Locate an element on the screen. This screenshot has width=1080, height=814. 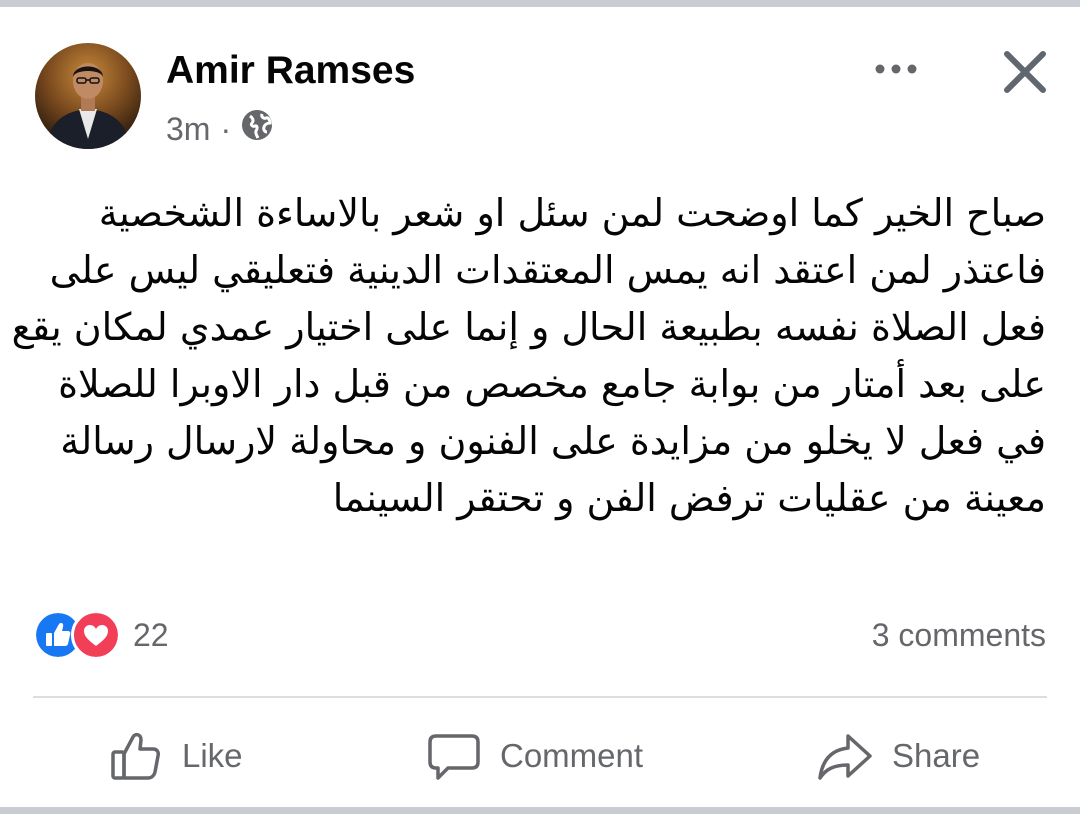
more-options-icon is located at coordinates (896, 69).